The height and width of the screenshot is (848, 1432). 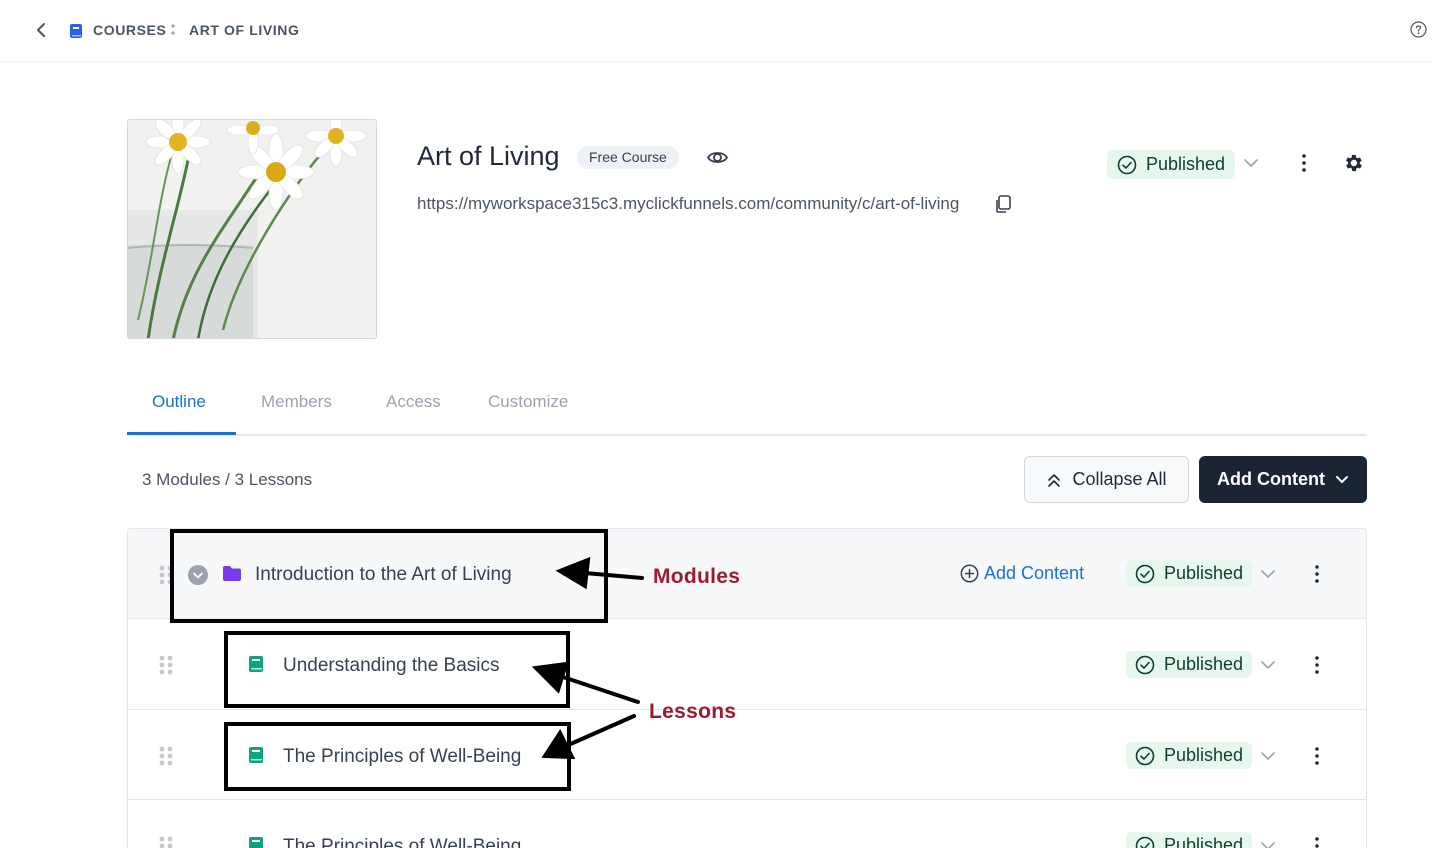 I want to click on course-title: Art of Living, so click(x=488, y=156).